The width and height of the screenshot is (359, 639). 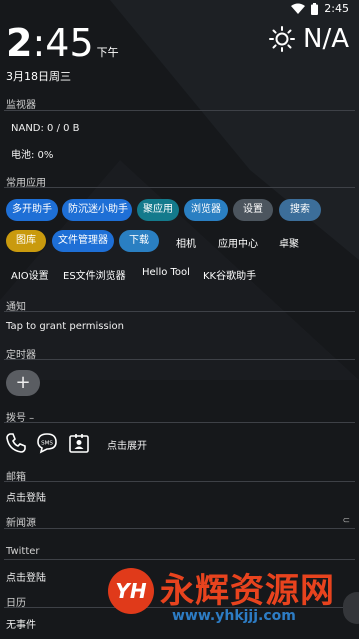 What do you see at coordinates (179, 559) in the screenshot?
I see `twitter-divider` at bounding box center [179, 559].